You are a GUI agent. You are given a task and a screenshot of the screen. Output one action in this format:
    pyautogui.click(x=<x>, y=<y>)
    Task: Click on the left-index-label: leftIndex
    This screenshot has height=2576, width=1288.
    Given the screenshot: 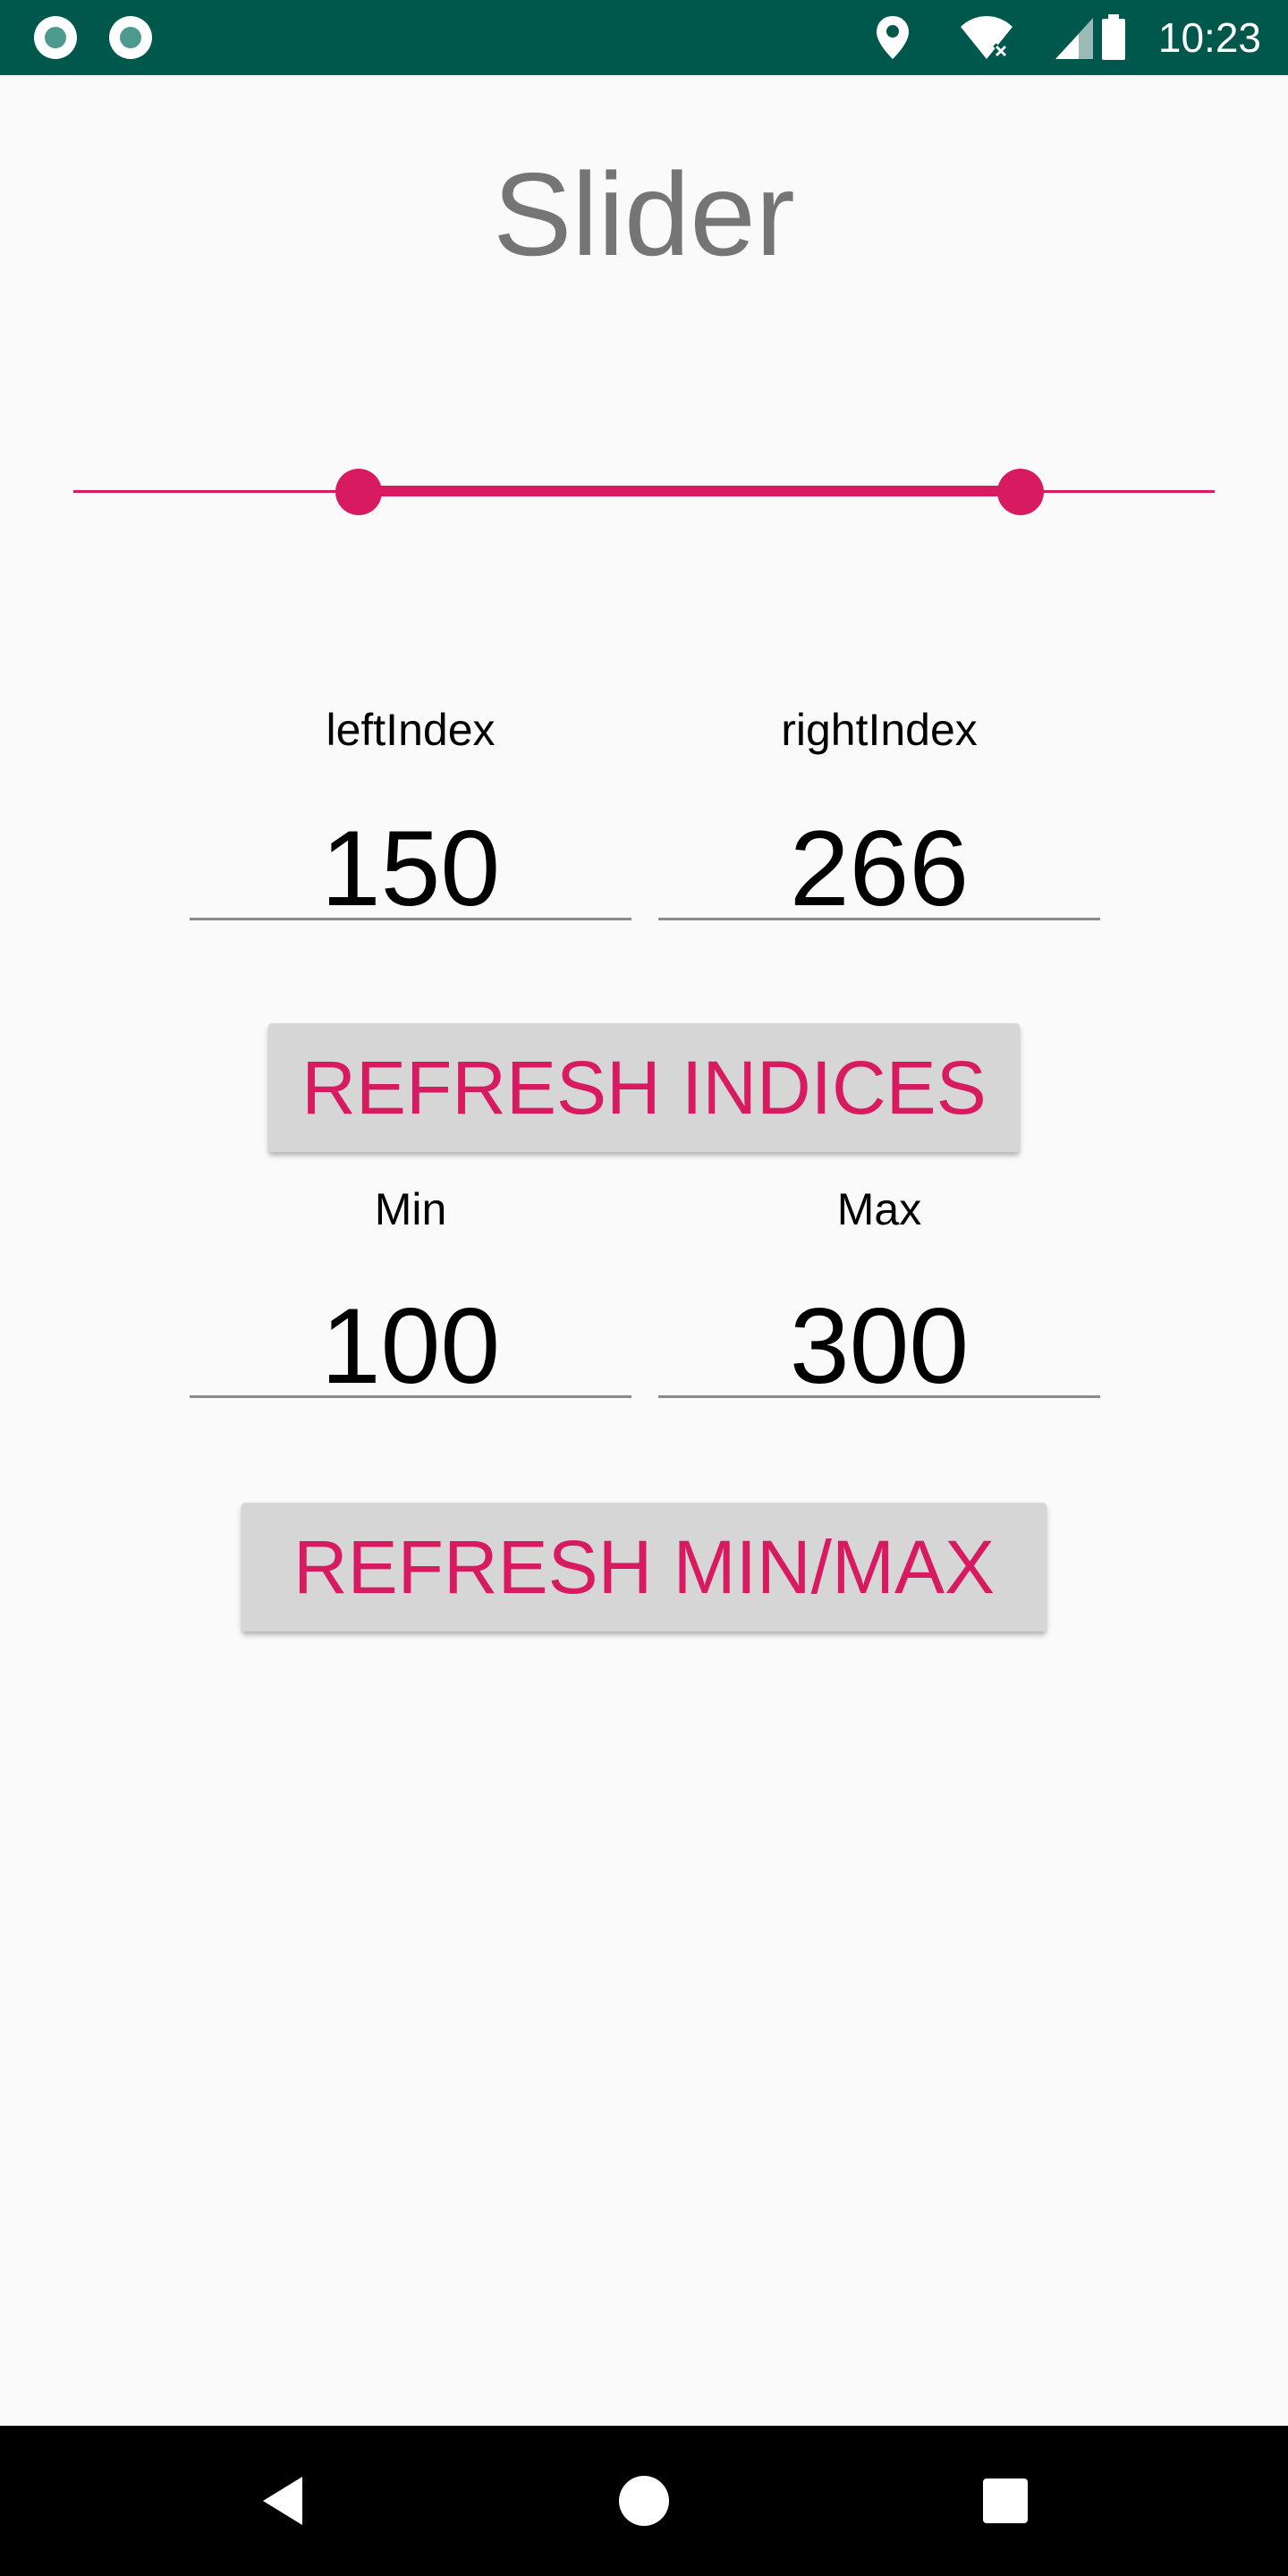 What is the action you would take?
    pyautogui.click(x=411, y=730)
    